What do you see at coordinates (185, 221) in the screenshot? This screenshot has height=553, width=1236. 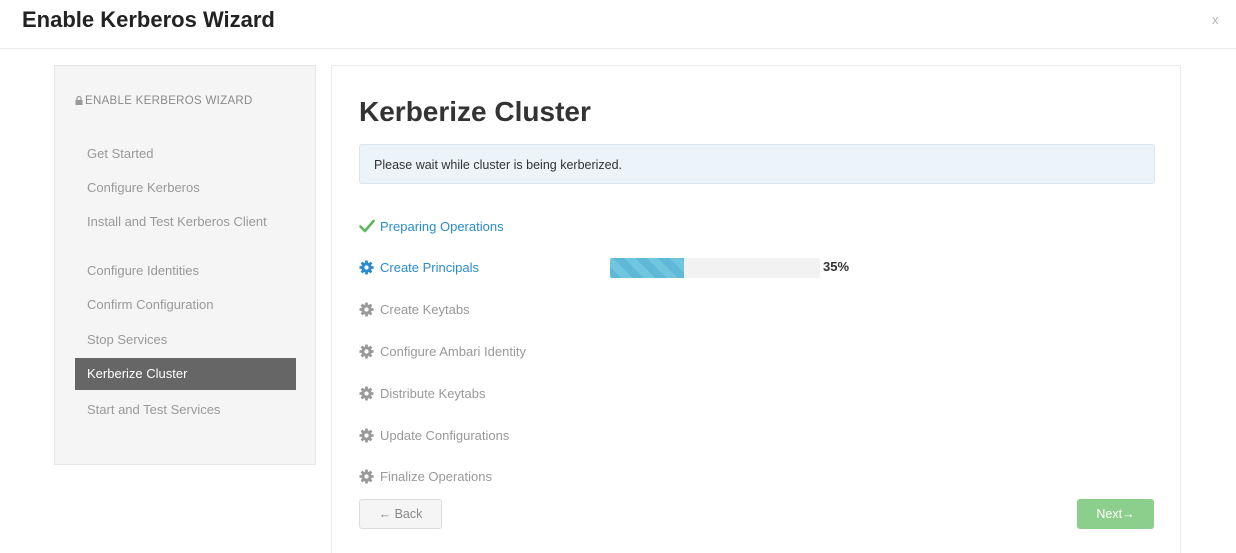 I see `sidebar-item-install-test-client: Install and Test Kerberos Client` at bounding box center [185, 221].